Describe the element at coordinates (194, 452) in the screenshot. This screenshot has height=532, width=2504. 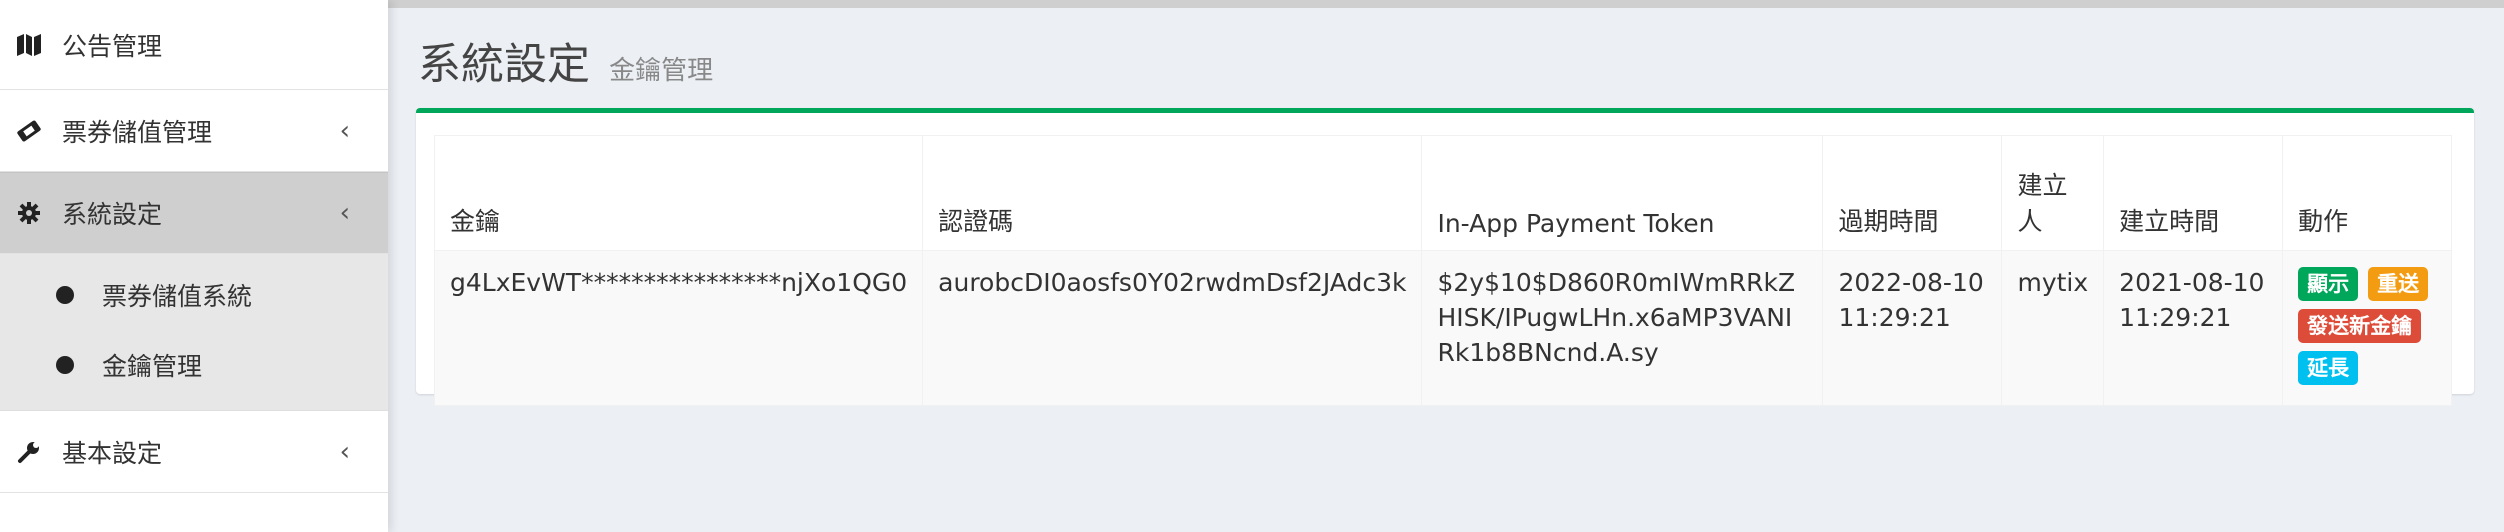
I see `sidebar-item-basic-settings: 基本設定 ‹` at that location.